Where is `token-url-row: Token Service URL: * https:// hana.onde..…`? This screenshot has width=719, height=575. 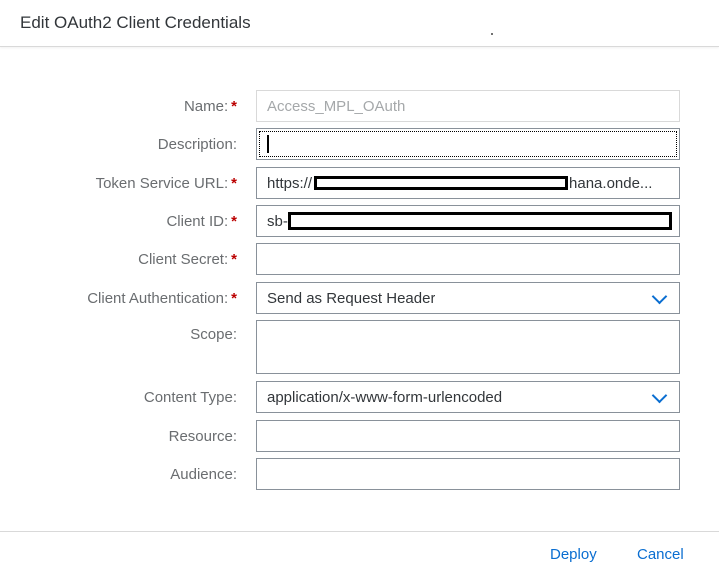
token-url-row: Token Service URL: * https:// hana.onde..… is located at coordinates (359, 183).